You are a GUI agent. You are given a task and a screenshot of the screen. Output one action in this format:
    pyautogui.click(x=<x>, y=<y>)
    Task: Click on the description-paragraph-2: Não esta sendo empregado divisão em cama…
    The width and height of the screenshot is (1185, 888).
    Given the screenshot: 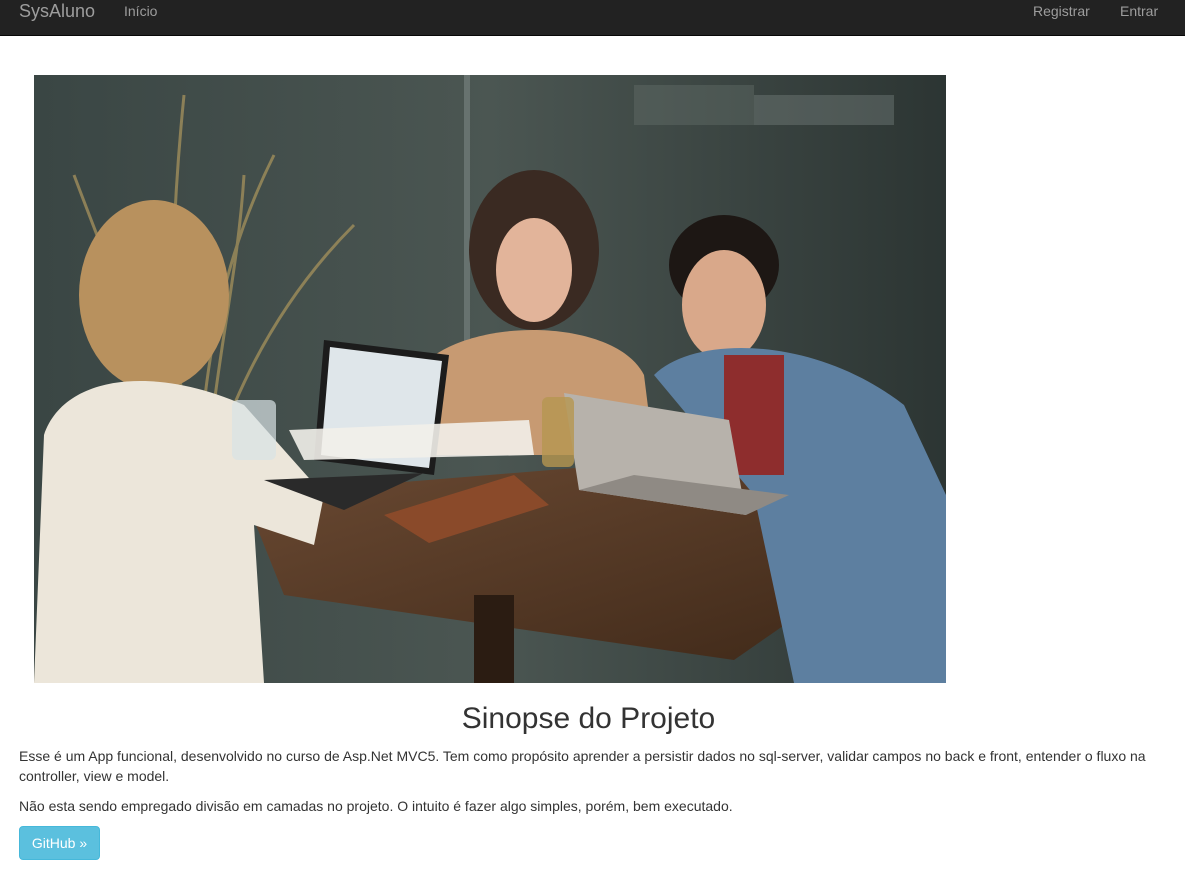 What is the action you would take?
    pyautogui.click(x=376, y=806)
    